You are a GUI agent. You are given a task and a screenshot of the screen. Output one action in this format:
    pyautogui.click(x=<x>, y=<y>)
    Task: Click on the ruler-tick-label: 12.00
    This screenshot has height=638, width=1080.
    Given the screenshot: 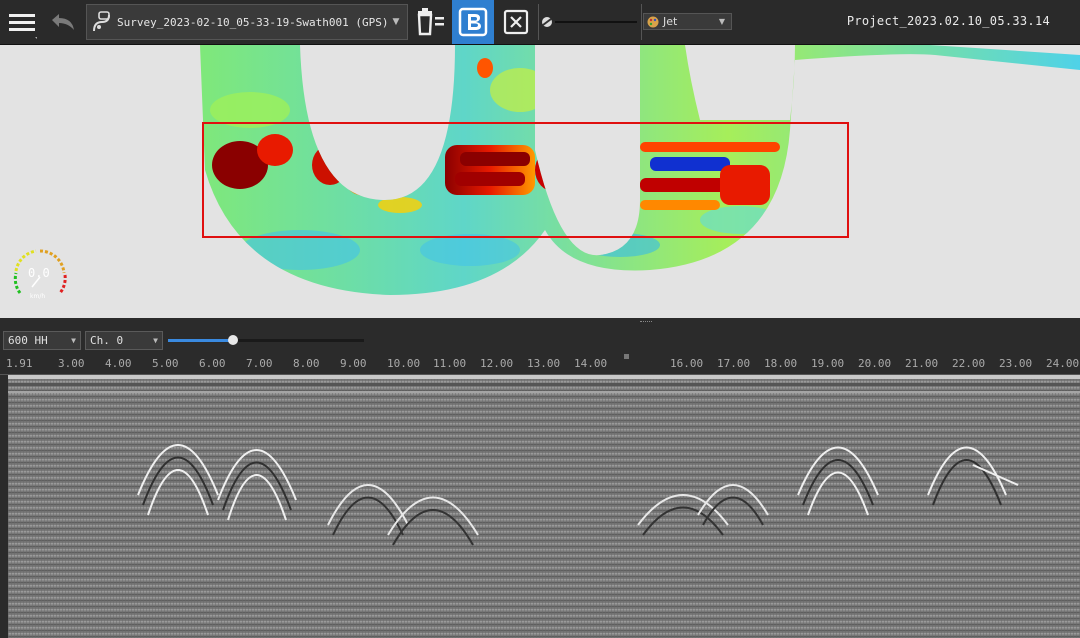 What is the action you would take?
    pyautogui.click(x=497, y=363)
    